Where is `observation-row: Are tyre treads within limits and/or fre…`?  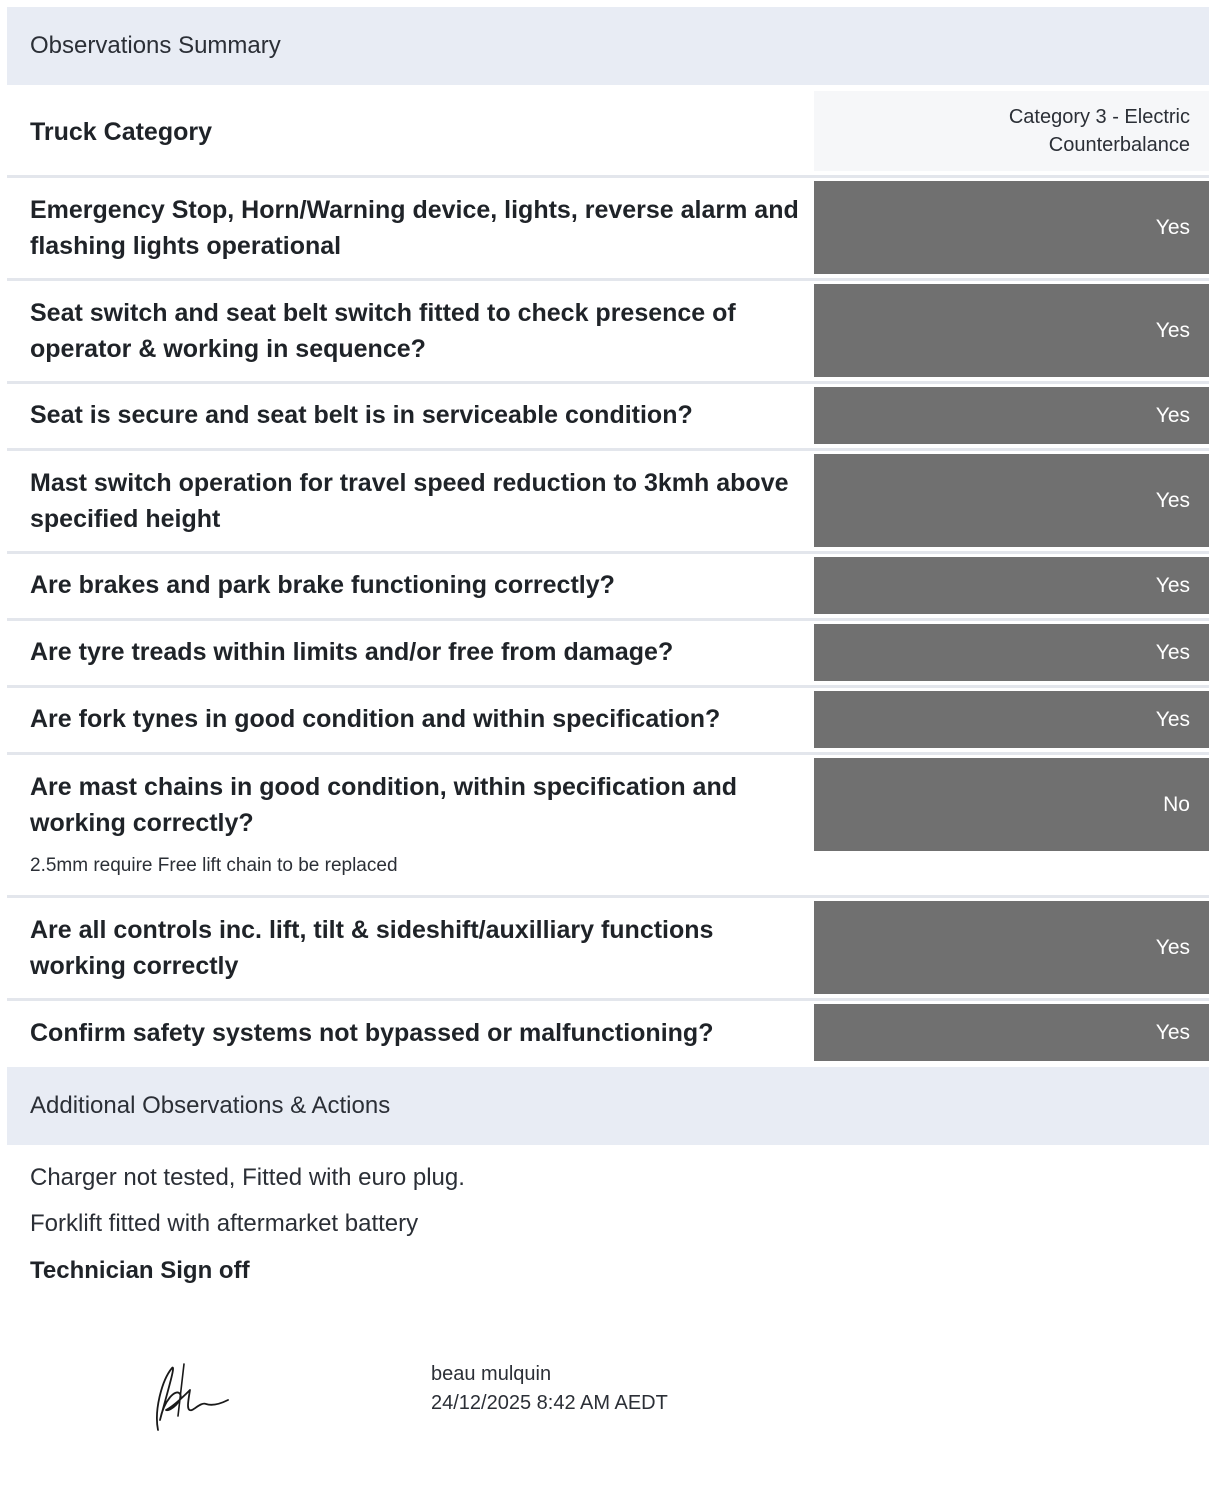 observation-row: Are tyre treads within limits and/or fre… is located at coordinates (608, 654).